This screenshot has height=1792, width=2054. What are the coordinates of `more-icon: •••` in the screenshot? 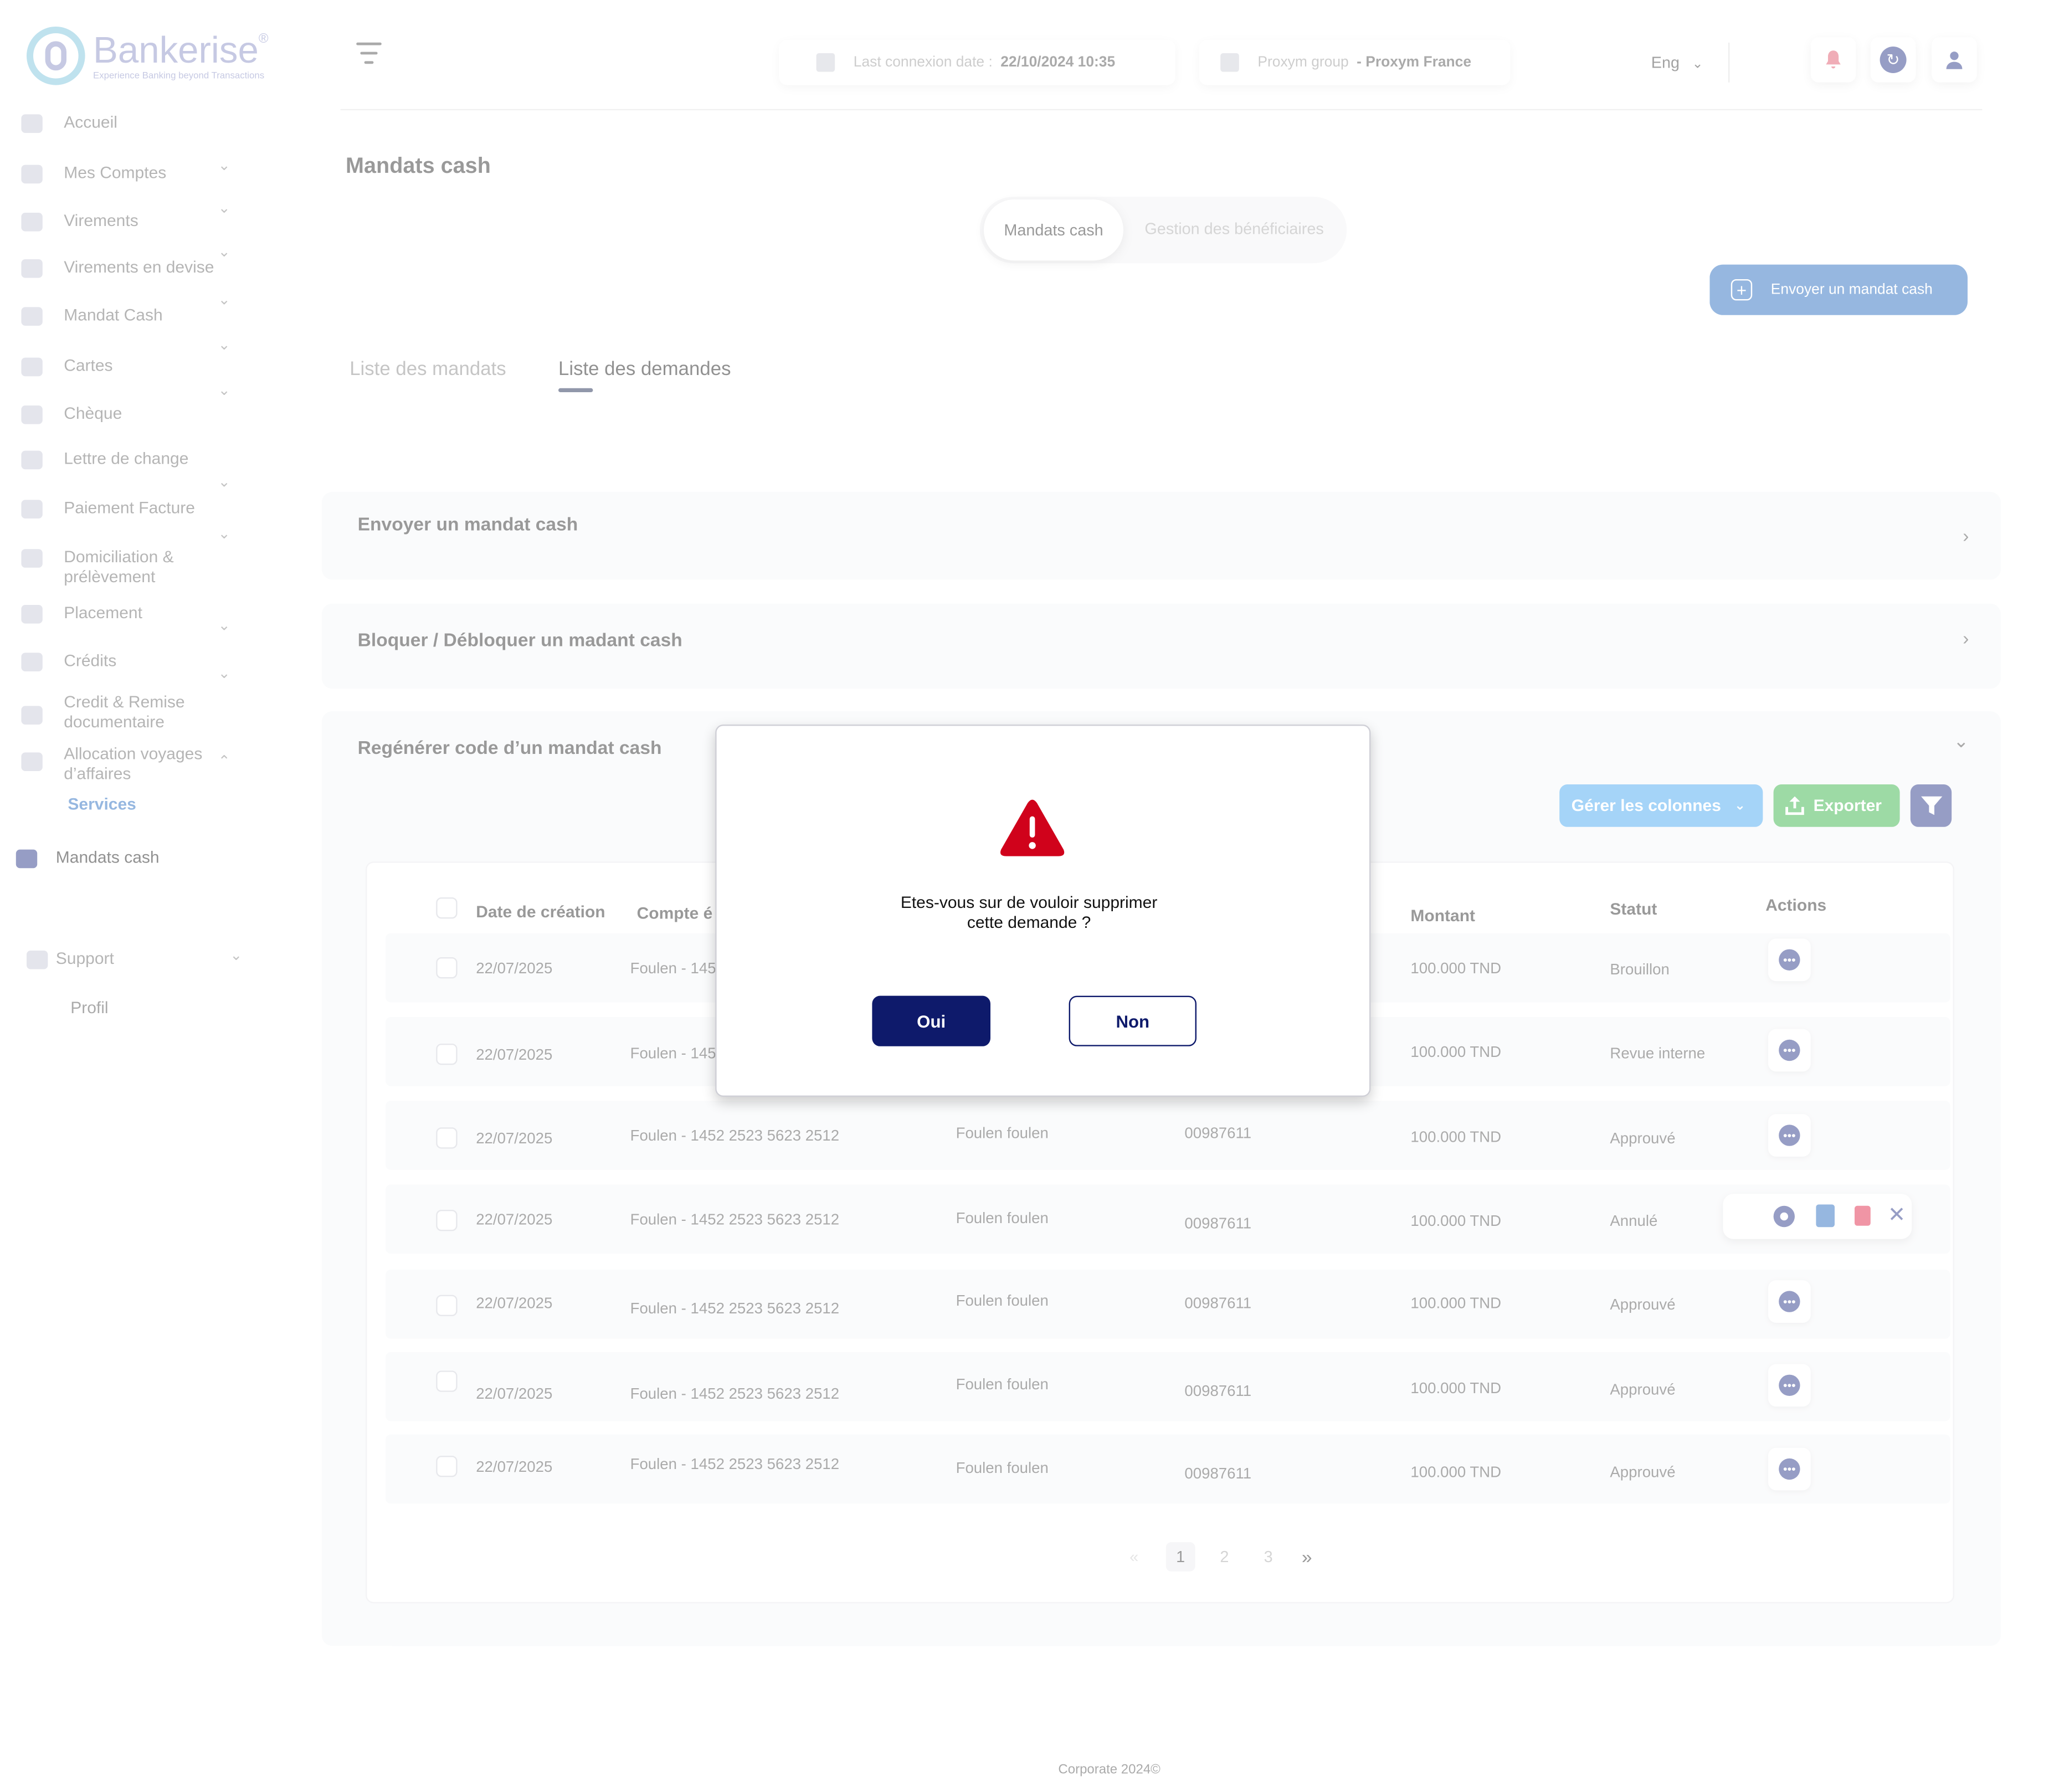 It's located at (1789, 1135).